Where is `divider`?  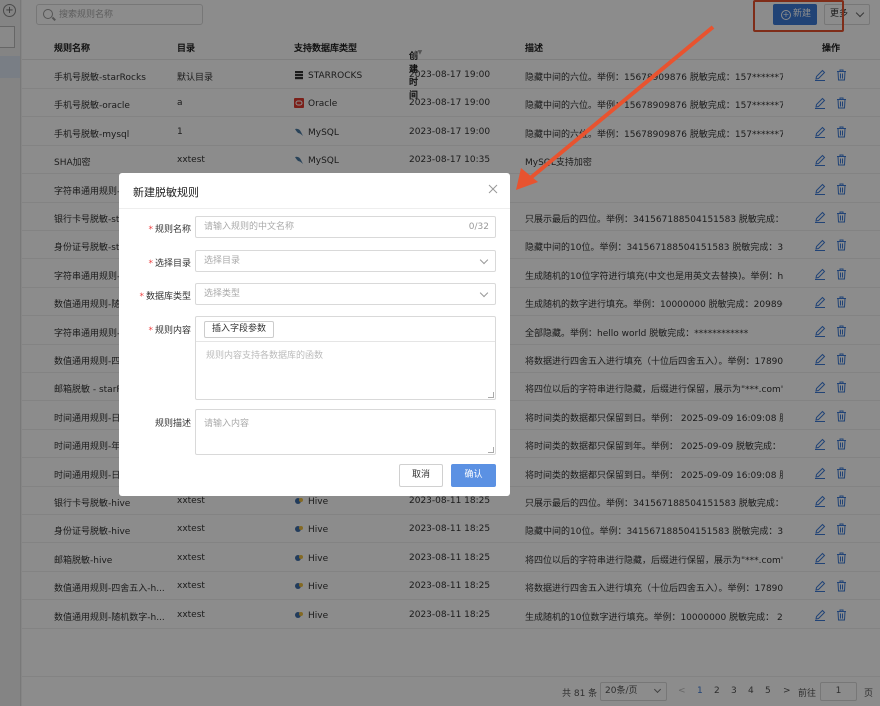
divider is located at coordinates (314, 208).